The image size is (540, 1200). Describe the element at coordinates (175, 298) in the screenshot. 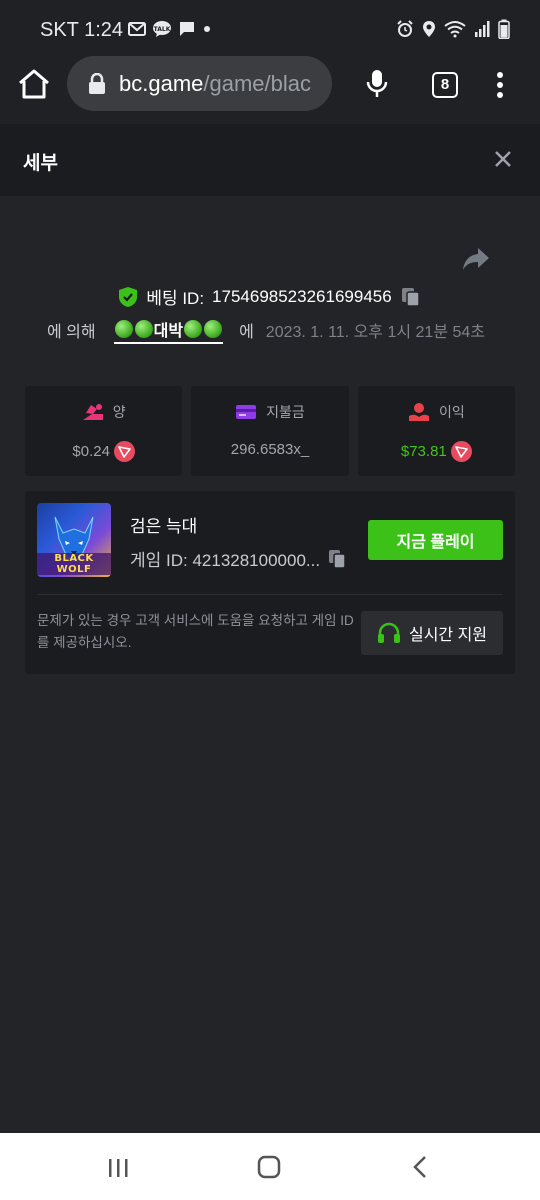

I see `bet-id-label: 베팅 ID:` at that location.